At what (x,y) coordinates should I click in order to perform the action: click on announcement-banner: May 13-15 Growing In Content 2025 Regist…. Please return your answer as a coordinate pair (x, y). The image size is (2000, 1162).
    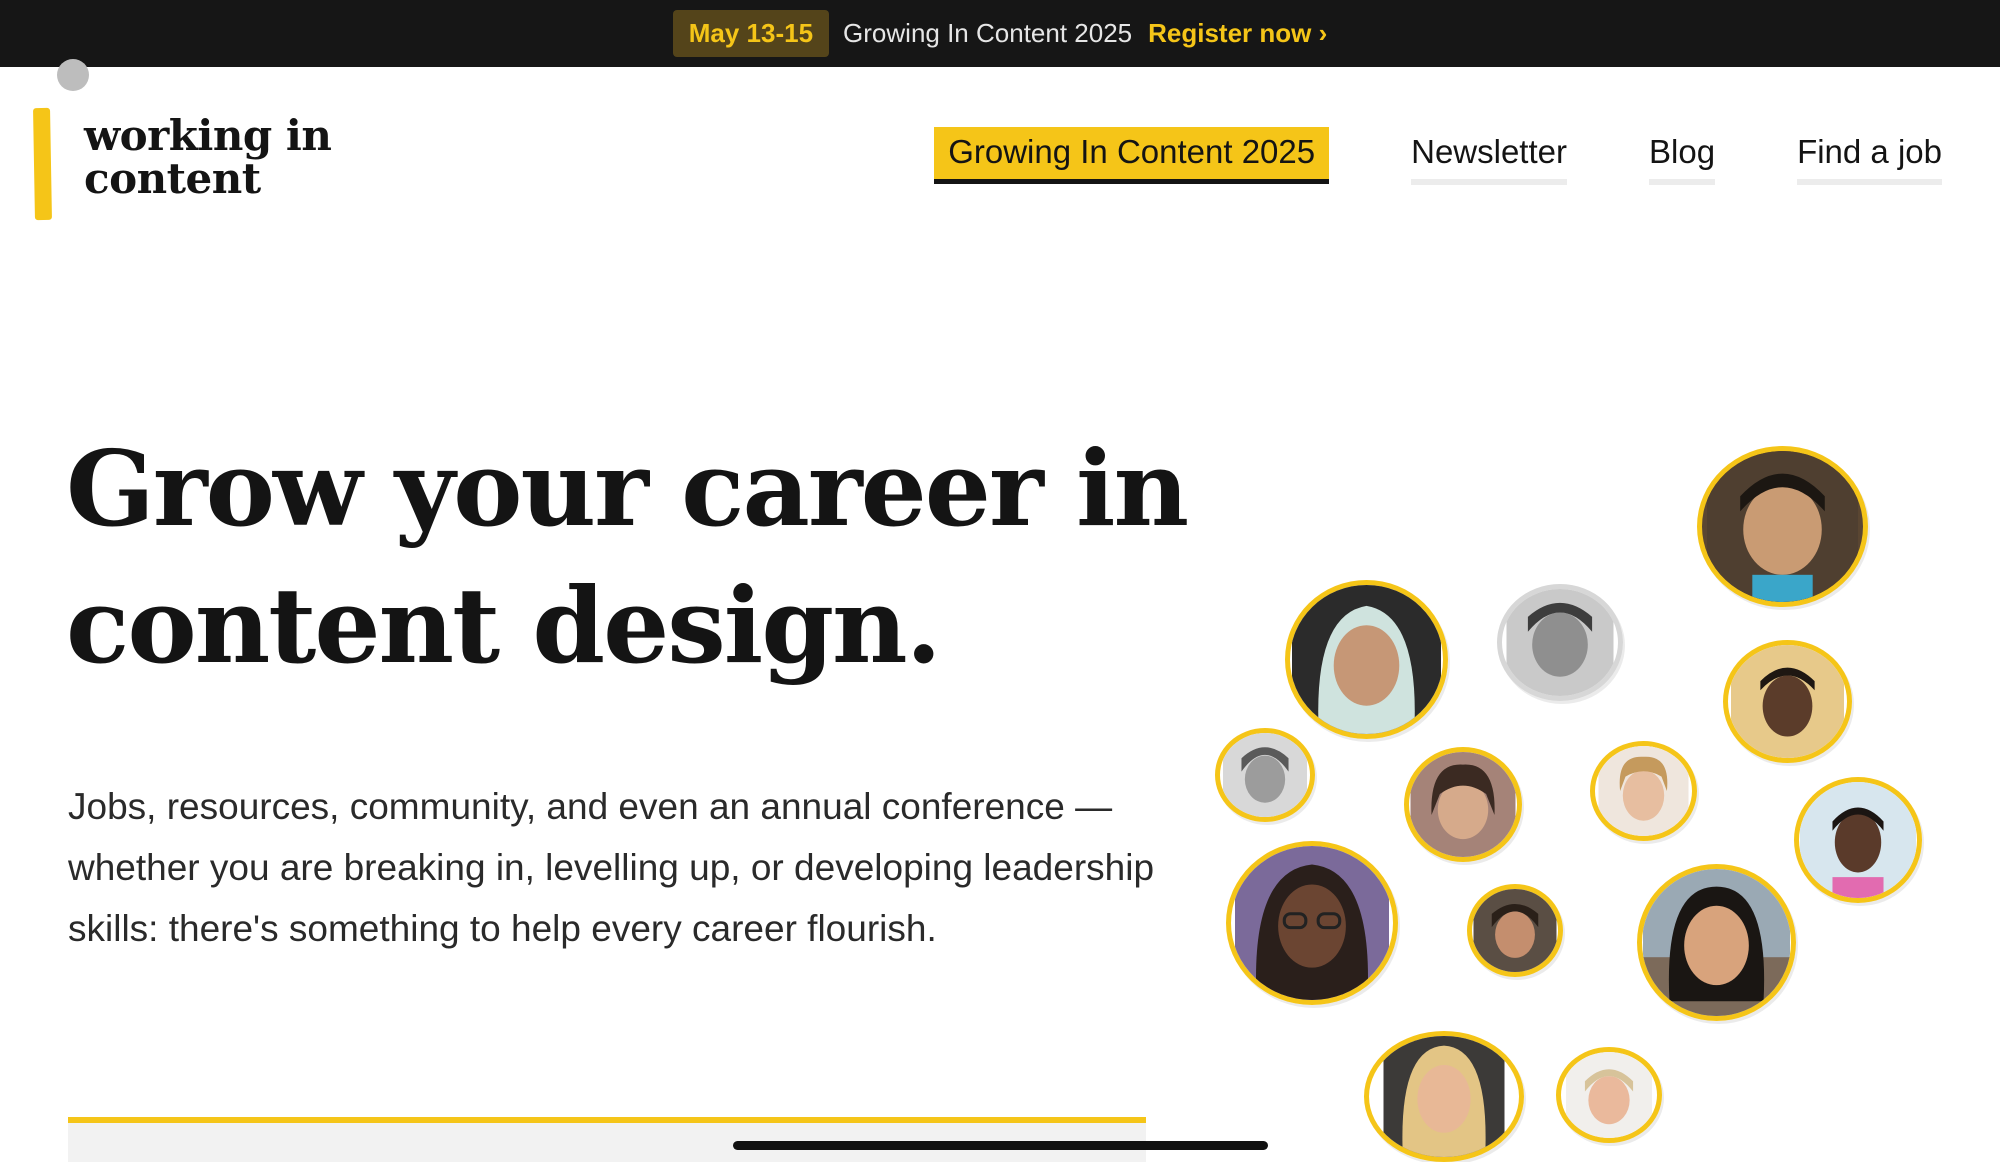
    Looking at the image, I should click on (1000, 33).